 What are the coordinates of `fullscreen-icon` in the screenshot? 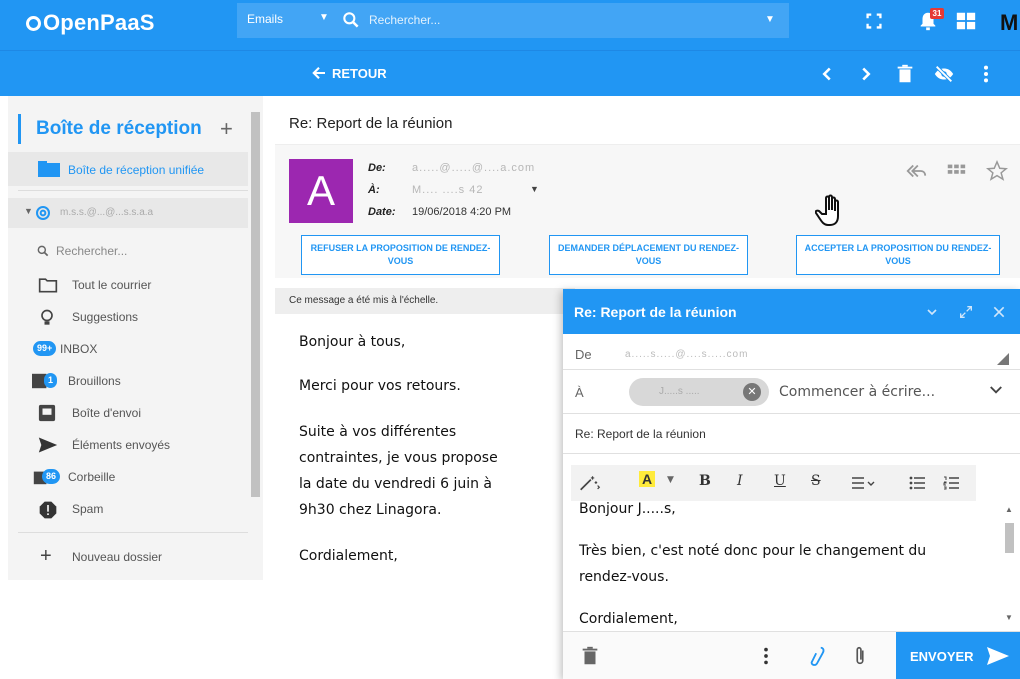 It's located at (874, 21).